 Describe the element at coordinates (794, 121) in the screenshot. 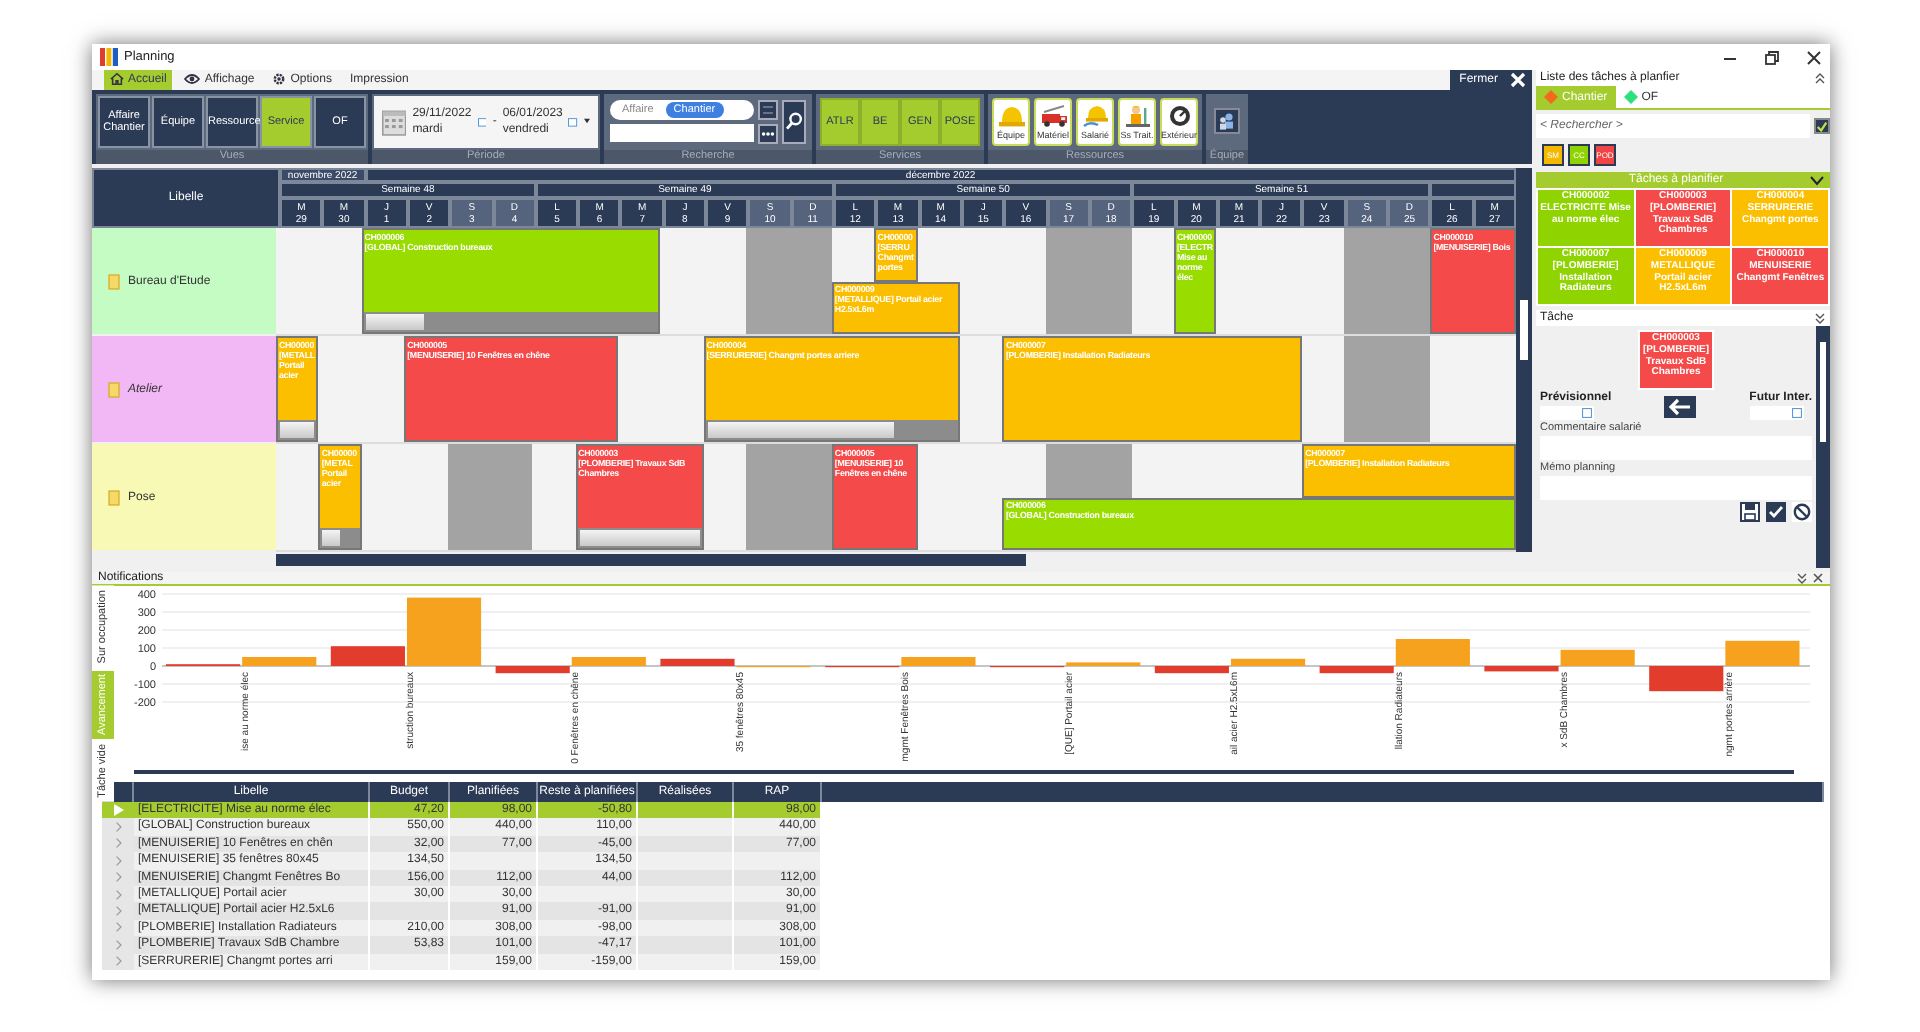

I see `search-icon` at that location.